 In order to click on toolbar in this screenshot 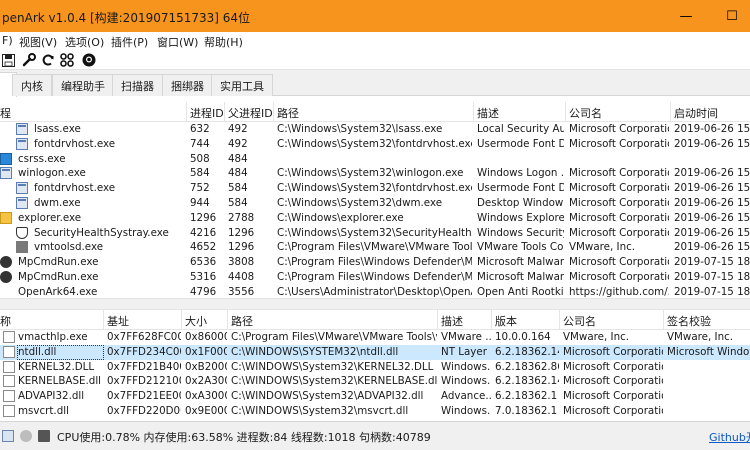, I will do `click(375, 60)`.